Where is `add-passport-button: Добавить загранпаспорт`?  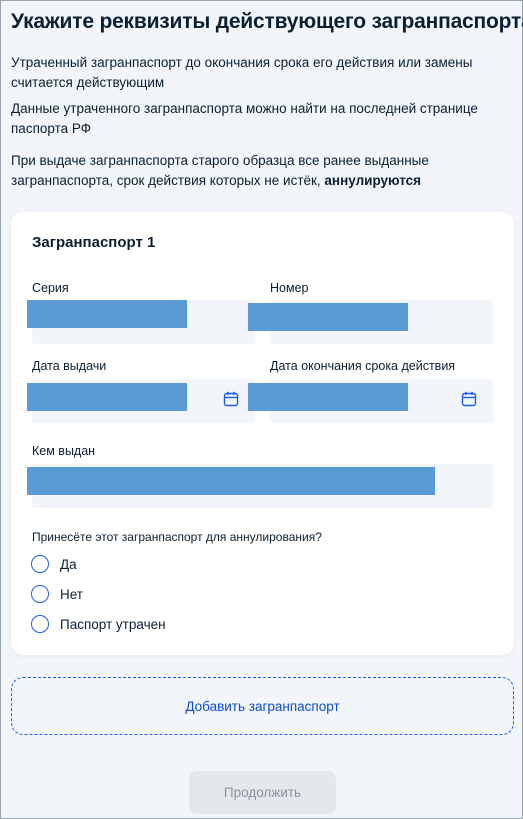 add-passport-button: Добавить загранпаспорт is located at coordinates (262, 706).